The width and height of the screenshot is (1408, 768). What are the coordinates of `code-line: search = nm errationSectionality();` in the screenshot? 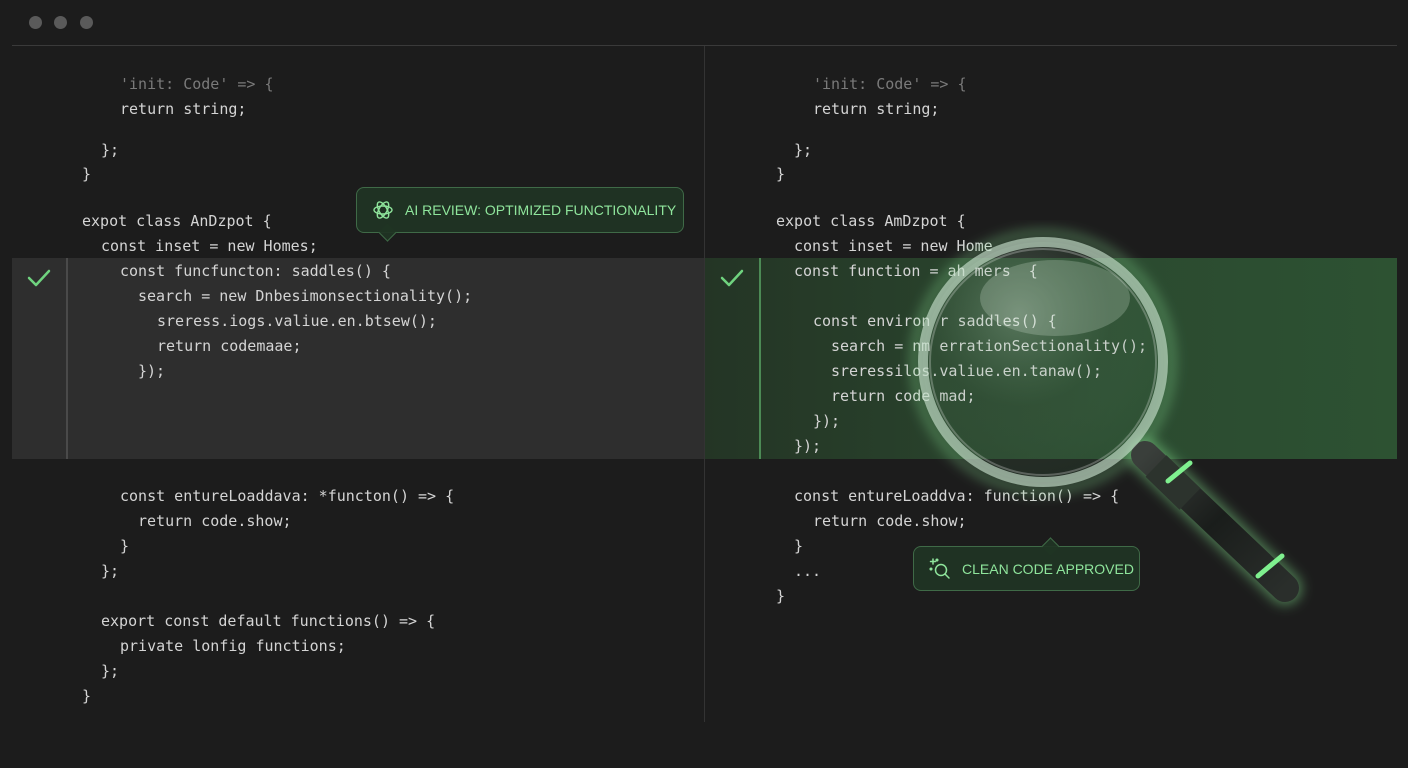 It's located at (989, 346).